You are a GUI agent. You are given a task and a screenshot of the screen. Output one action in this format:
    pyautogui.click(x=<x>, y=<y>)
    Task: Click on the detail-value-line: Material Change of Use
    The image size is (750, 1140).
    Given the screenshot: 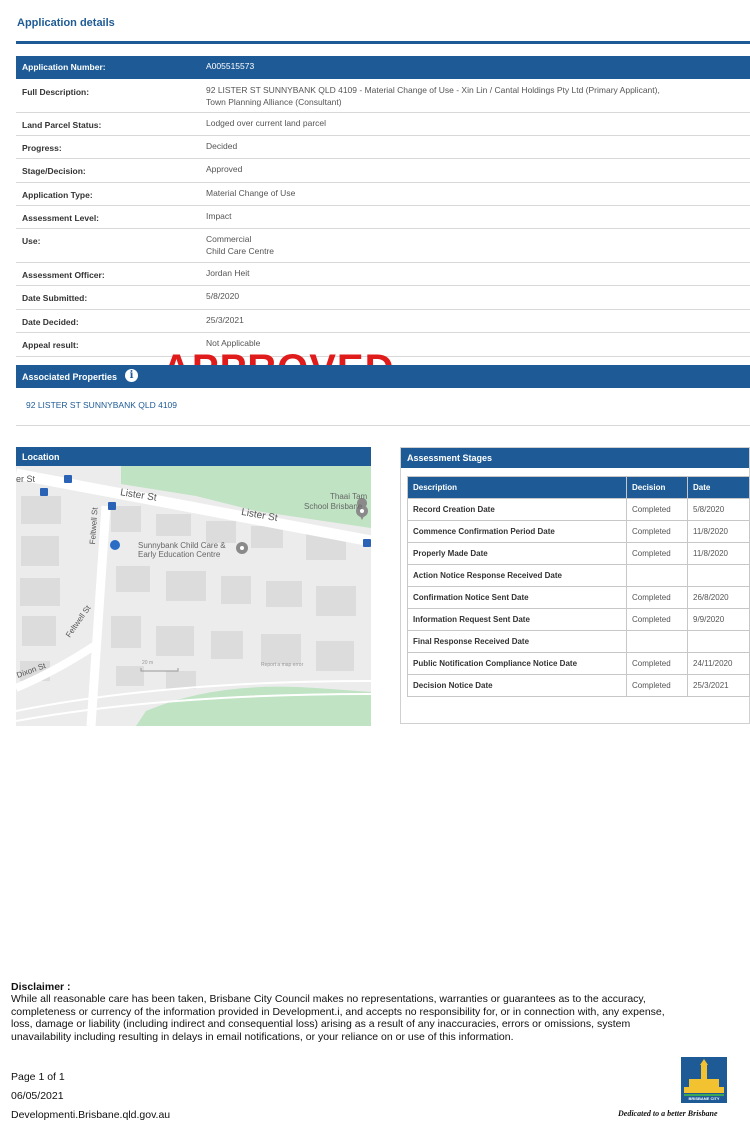 What is the action you would take?
    pyautogui.click(x=251, y=193)
    